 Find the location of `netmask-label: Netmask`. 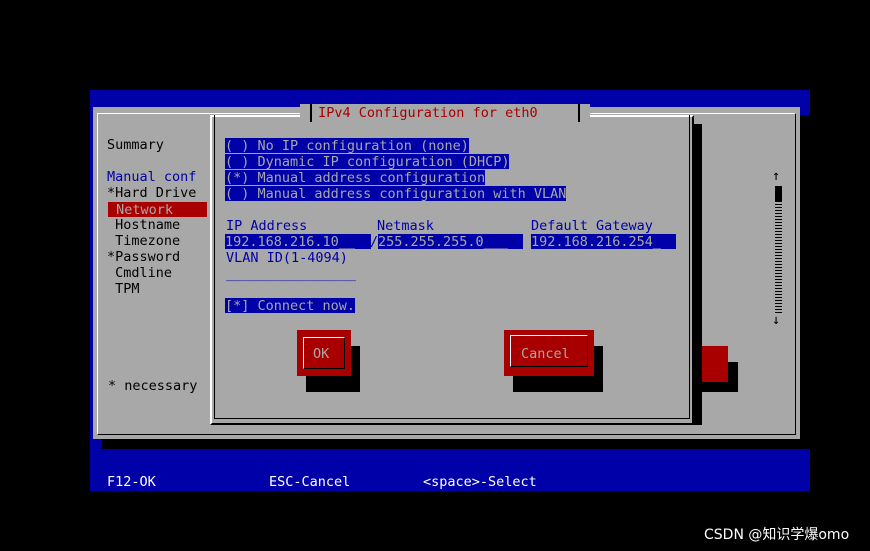

netmask-label: Netmask is located at coordinates (405, 226).